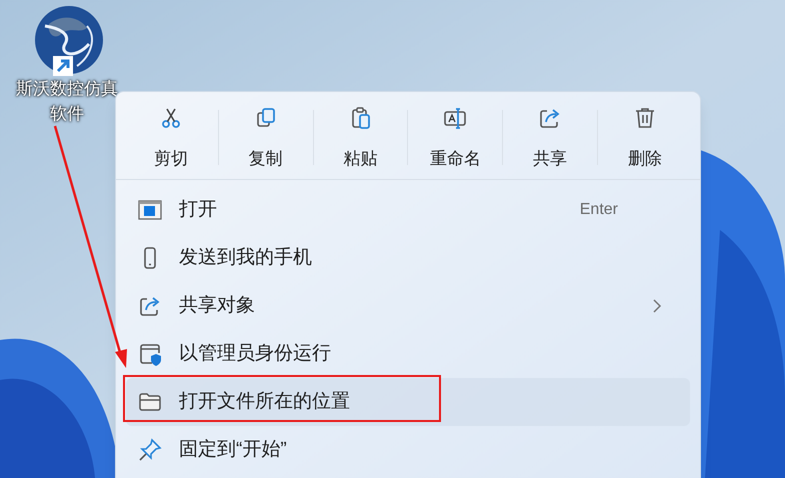 This screenshot has height=478, width=785. Describe the element at coordinates (233, 450) in the screenshot. I see `menu-item-label: 固定到“开始”` at that location.